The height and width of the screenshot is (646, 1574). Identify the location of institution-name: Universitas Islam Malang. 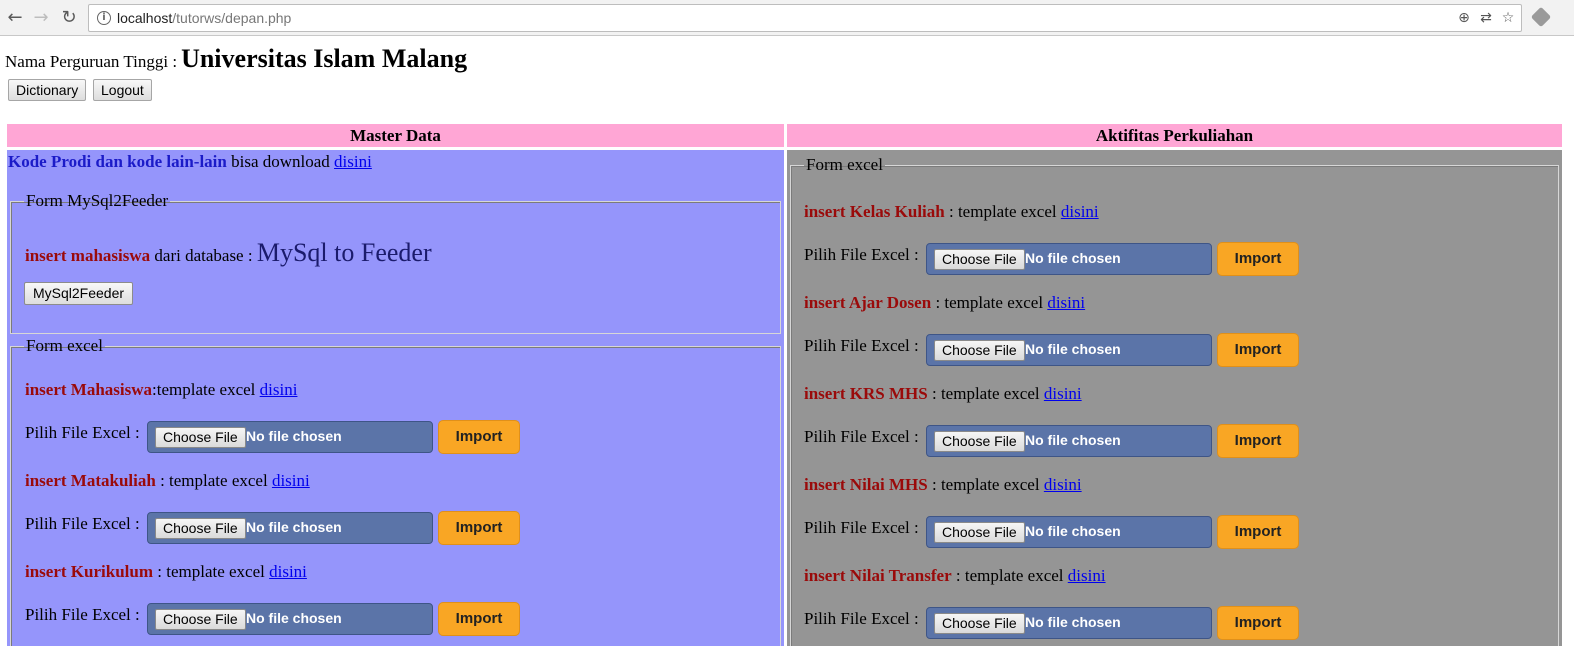
(324, 58).